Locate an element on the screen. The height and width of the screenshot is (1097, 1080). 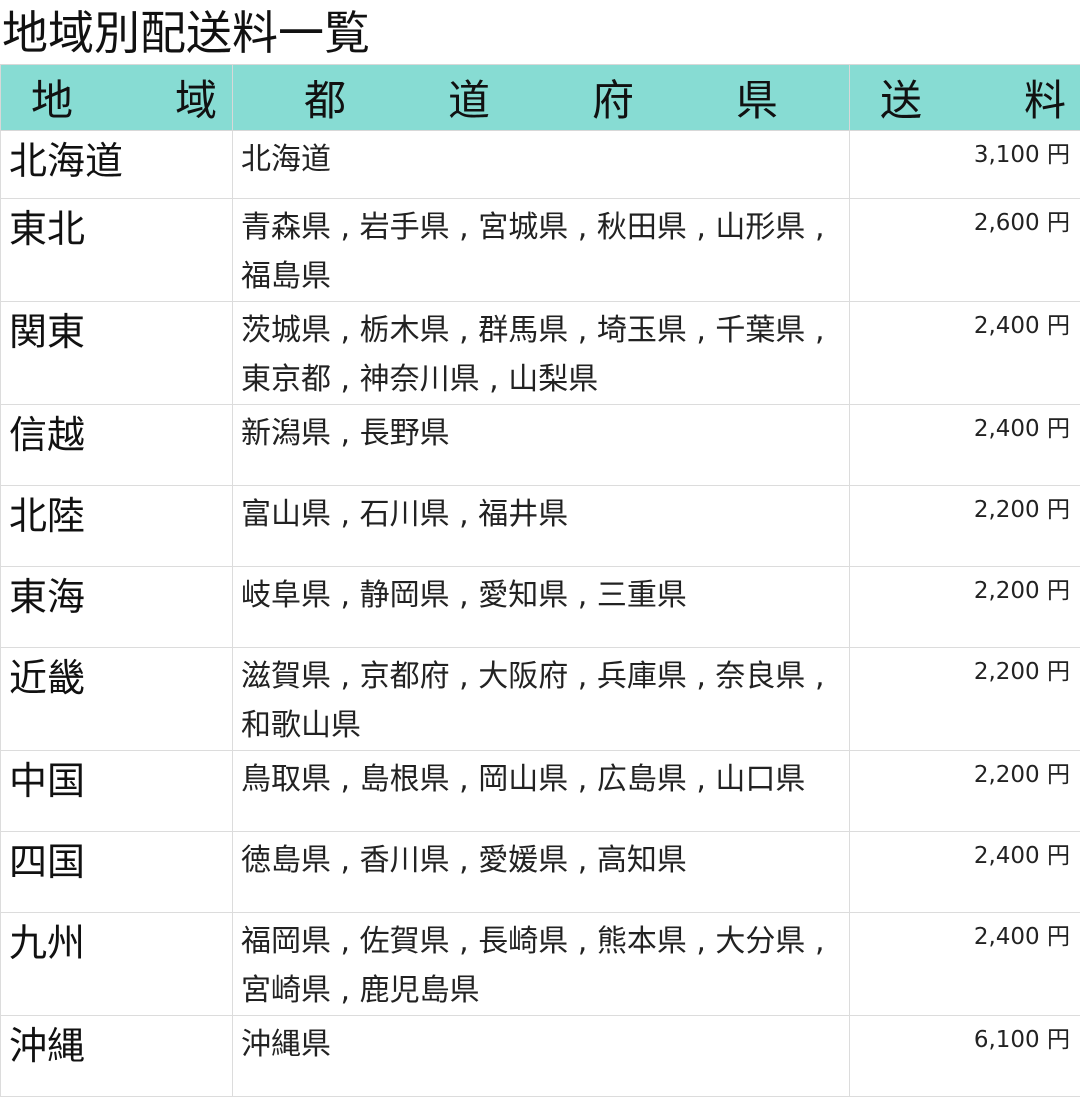
prefectures-cell: 青森県 , 岩手県 , 宮城県 , 秋田県 , 山形県 , 福島県 is located at coordinates (541, 250).